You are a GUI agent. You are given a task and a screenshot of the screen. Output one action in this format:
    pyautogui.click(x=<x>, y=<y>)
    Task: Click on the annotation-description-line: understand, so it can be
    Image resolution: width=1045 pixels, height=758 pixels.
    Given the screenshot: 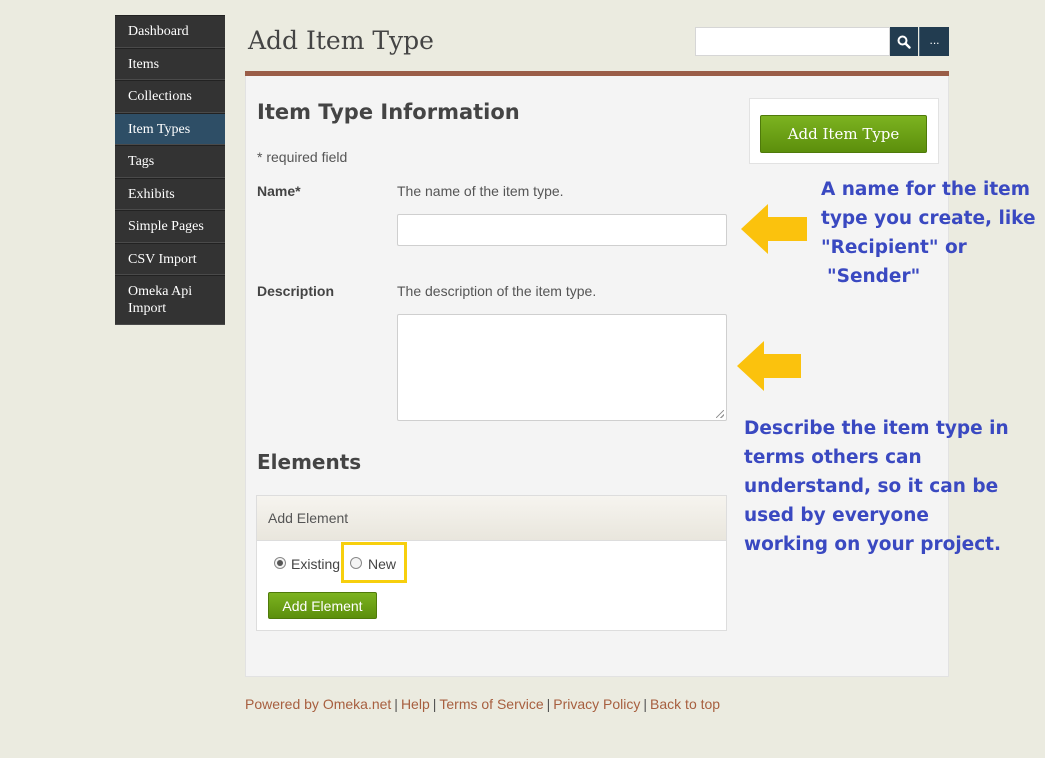 What is the action you would take?
    pyautogui.click(x=871, y=486)
    